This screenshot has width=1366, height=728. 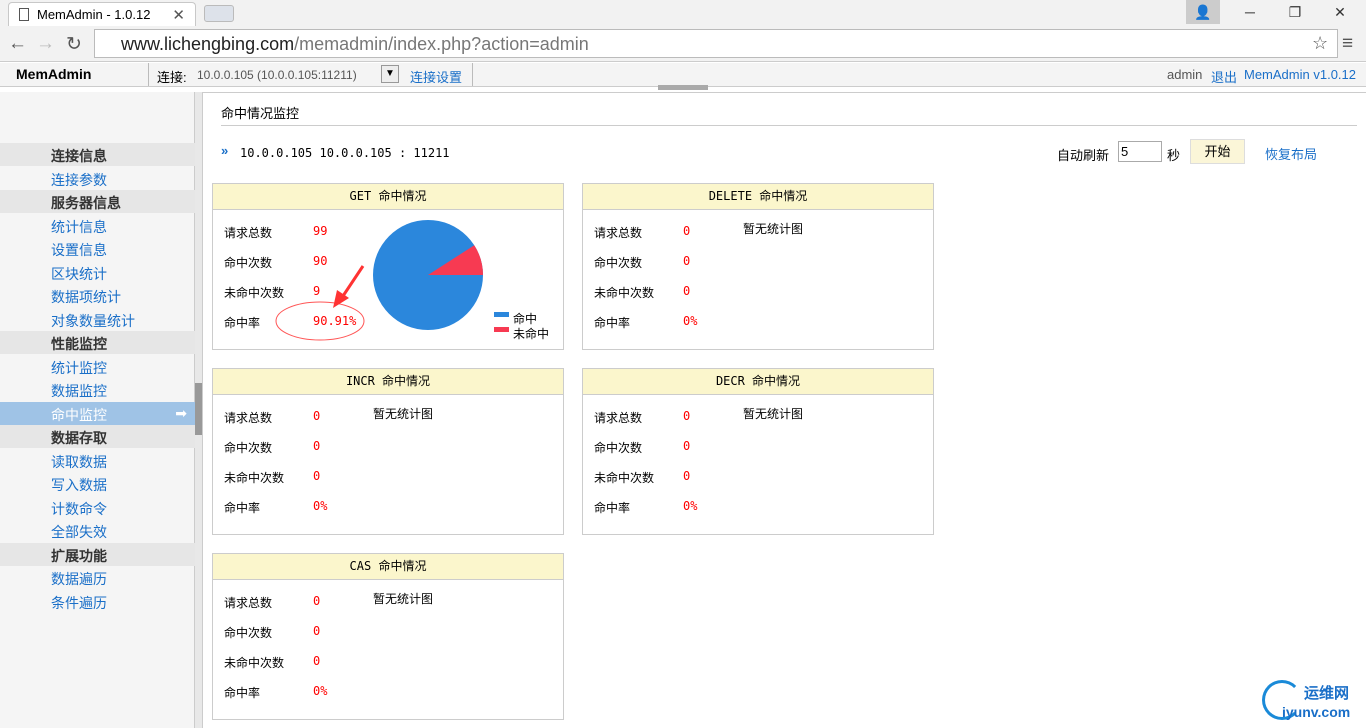 What do you see at coordinates (1347, 44) in the screenshot?
I see `menu-icon: ≡` at bounding box center [1347, 44].